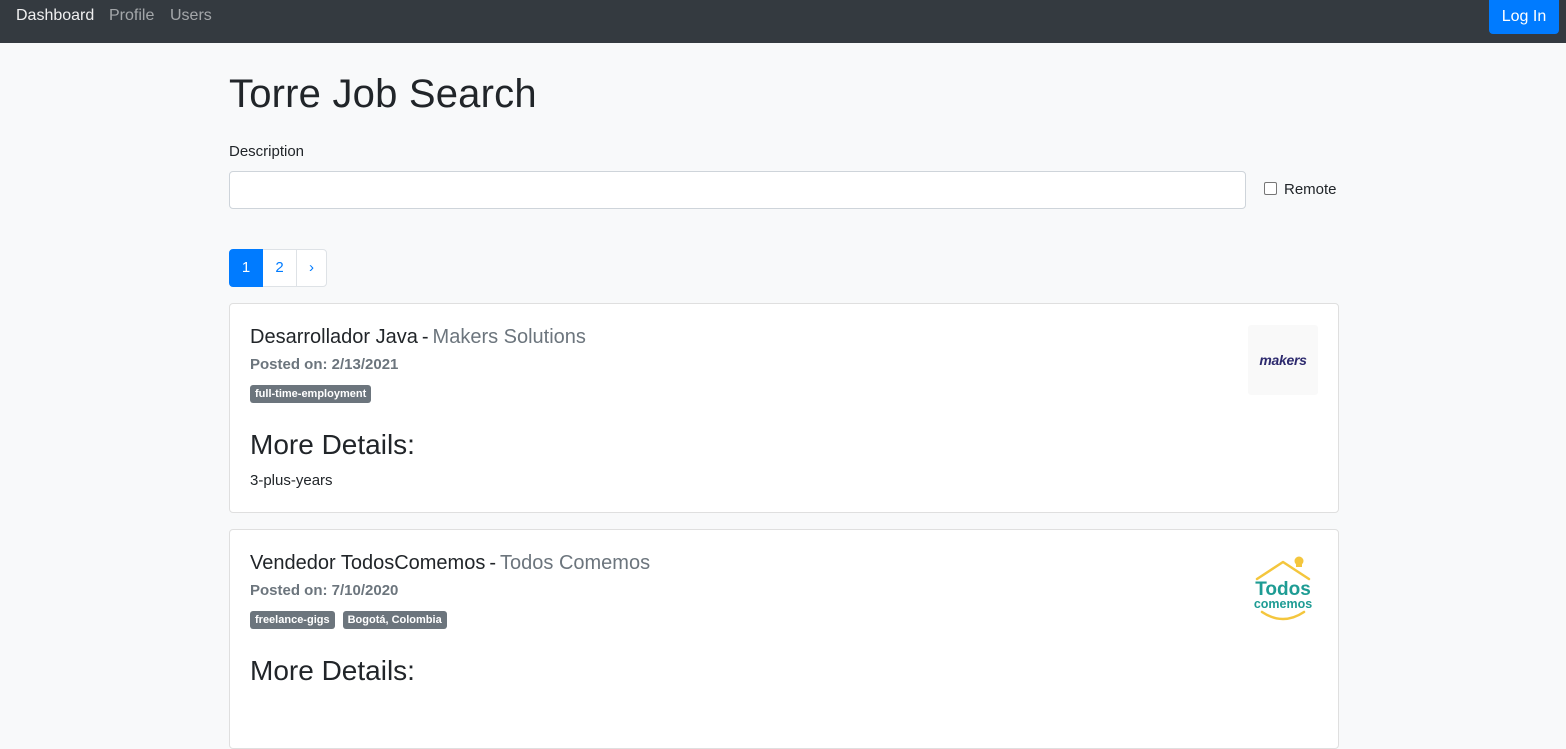 This screenshot has height=749, width=1566. I want to click on job-title-line: Desarrollador Java - Makers Solutions, so click(418, 337).